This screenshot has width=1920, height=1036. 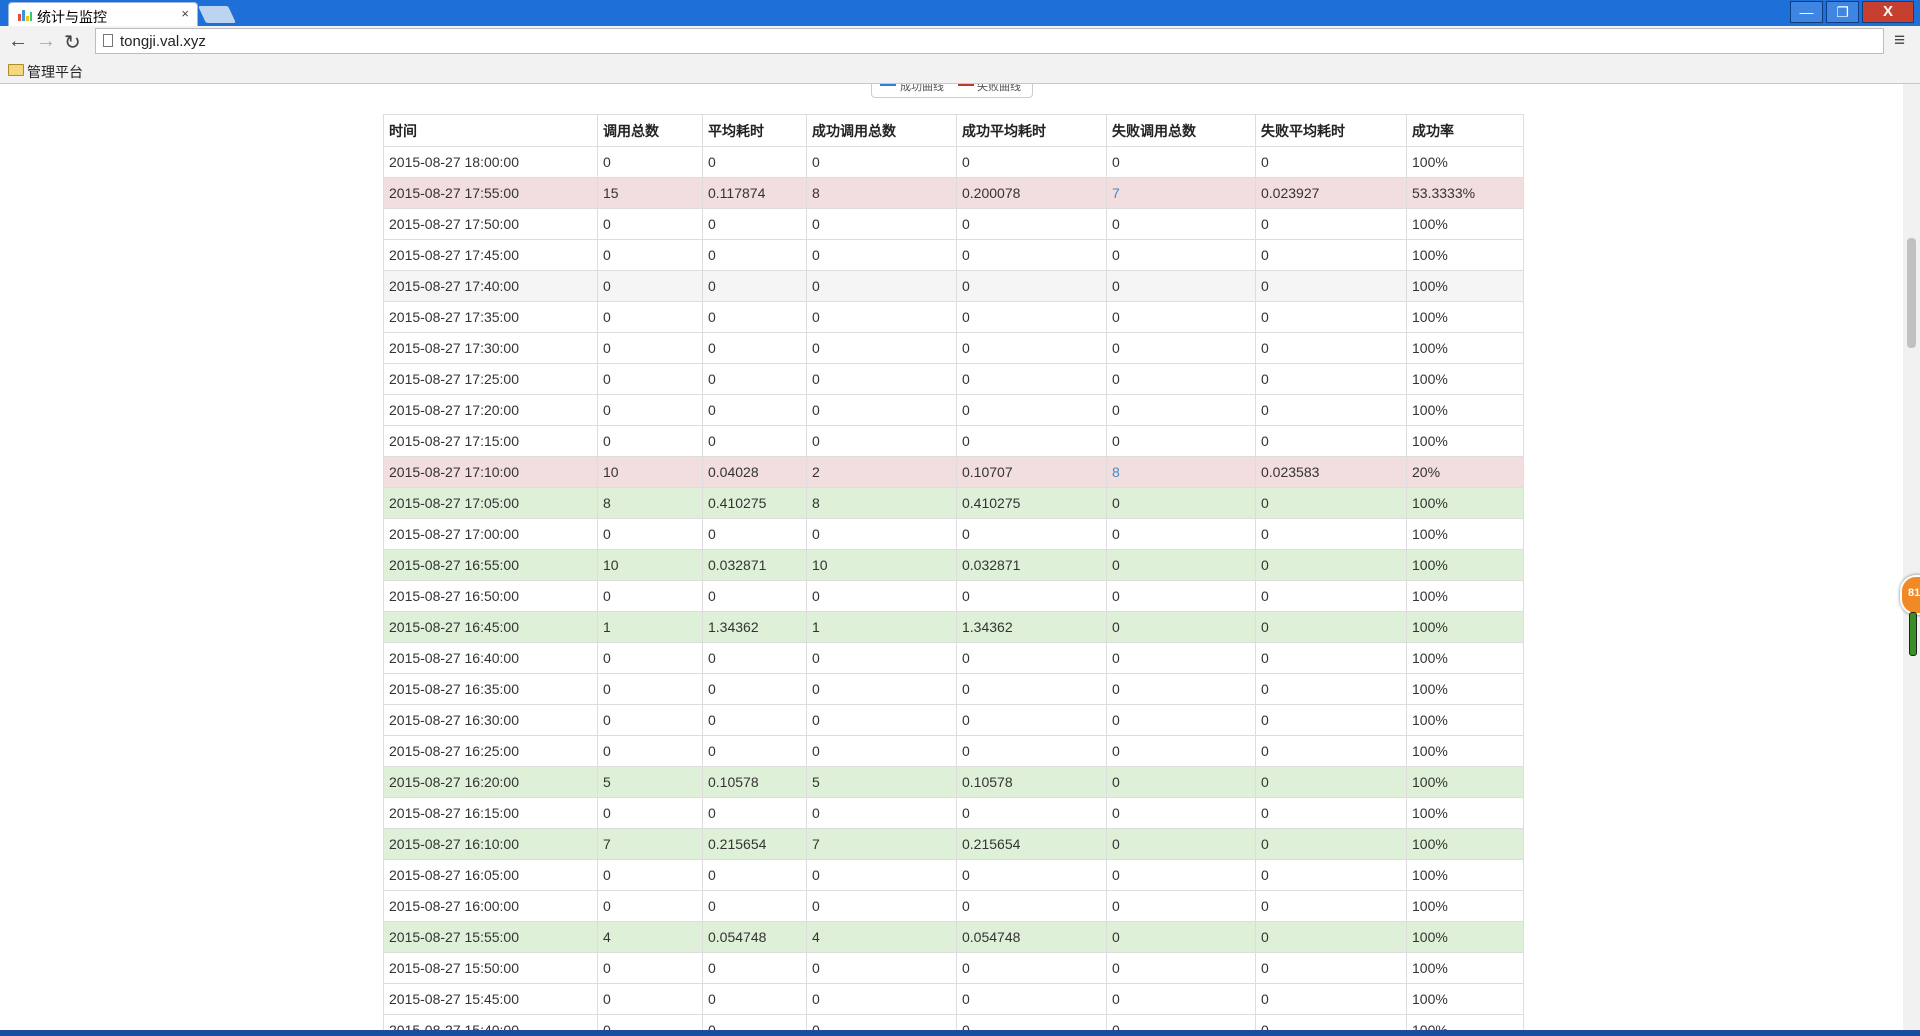 I want to click on cell-success-rate: 53.3333%, so click(x=1465, y=193).